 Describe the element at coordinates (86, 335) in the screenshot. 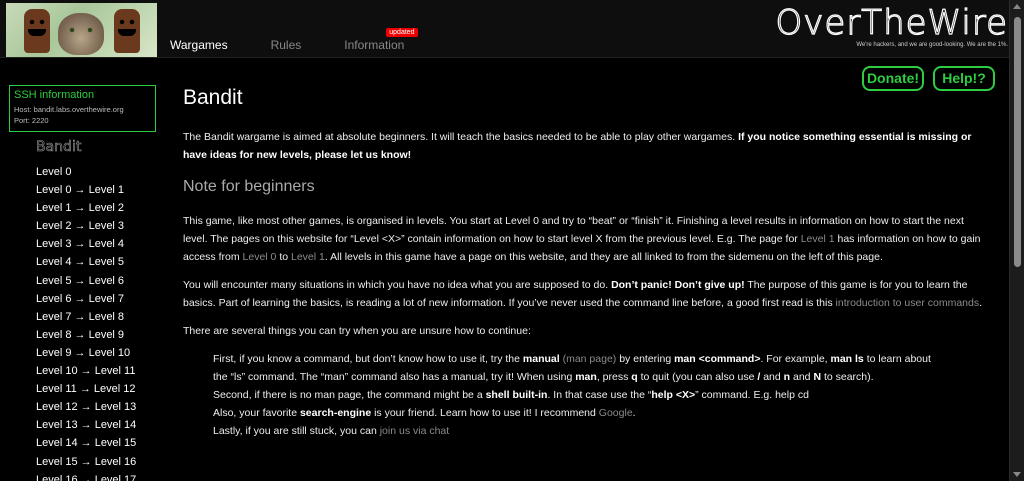

I see `level-link: Level 8 → Level 9` at that location.